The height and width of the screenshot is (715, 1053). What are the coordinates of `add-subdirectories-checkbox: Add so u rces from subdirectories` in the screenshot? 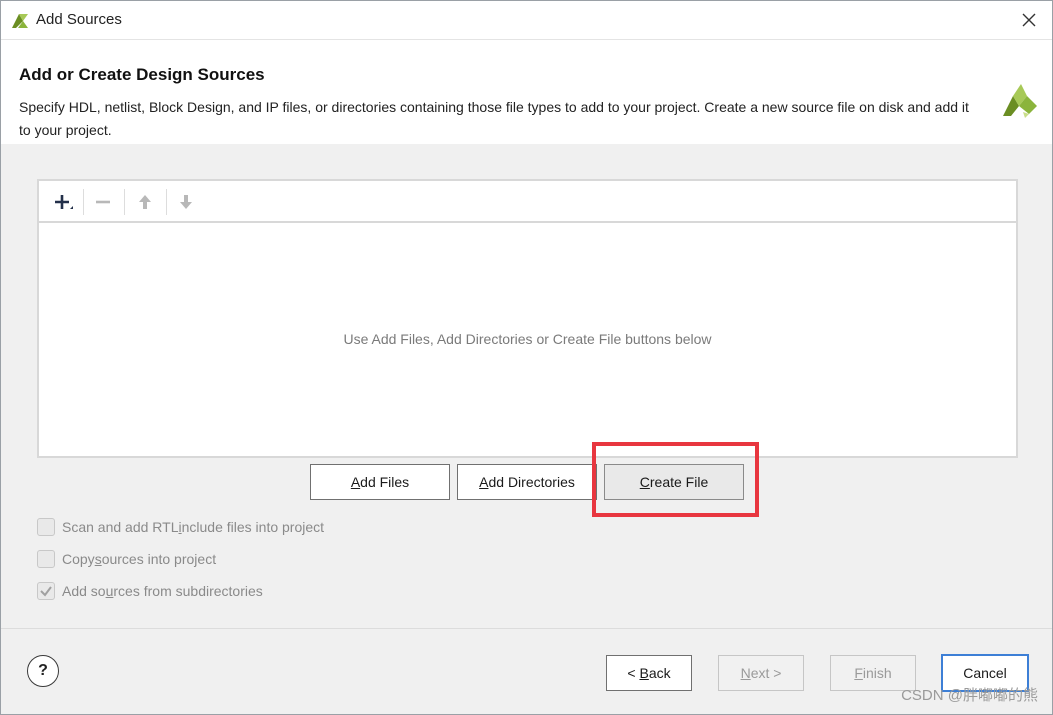 It's located at (150, 591).